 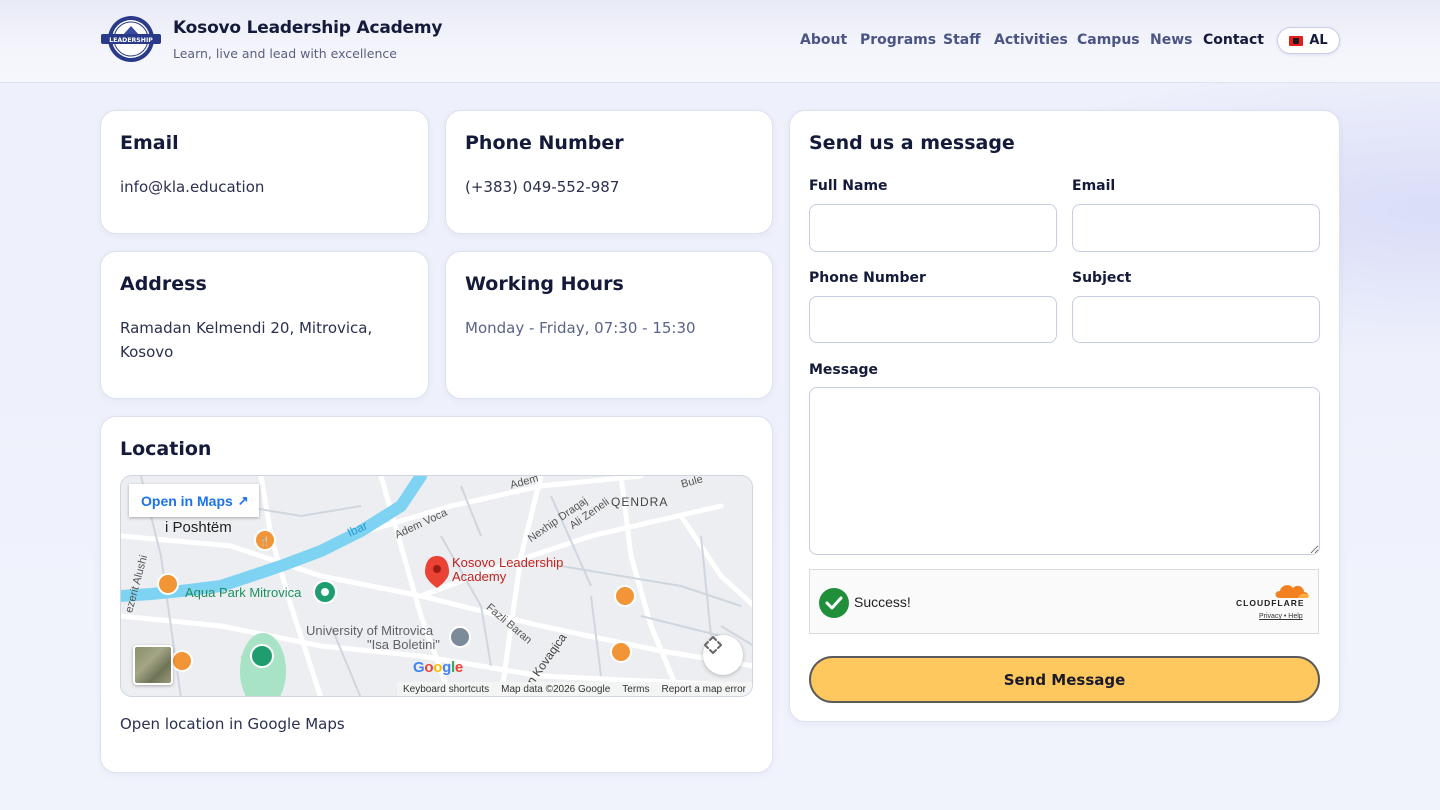 What do you see at coordinates (556, 689) in the screenshot?
I see `map-data-attribution: Map data ©2026 Google` at bounding box center [556, 689].